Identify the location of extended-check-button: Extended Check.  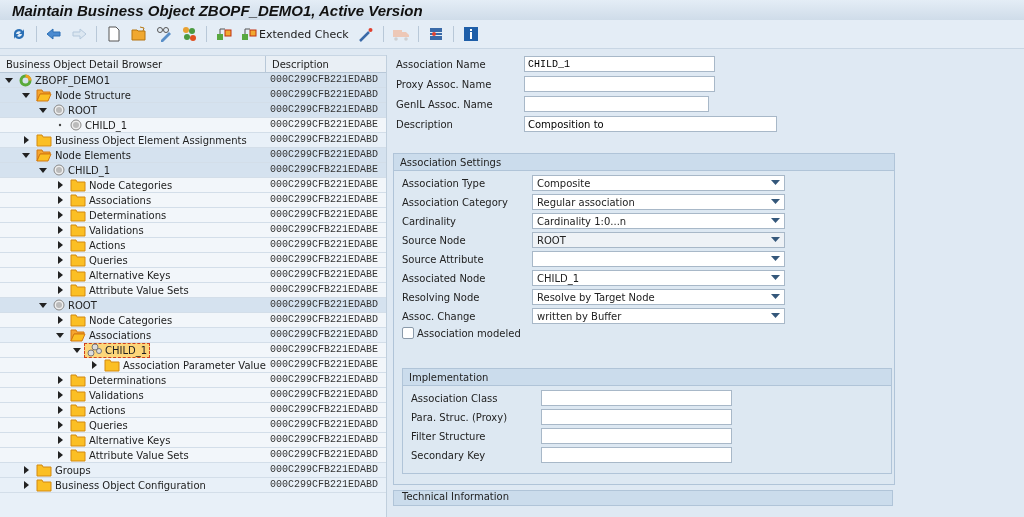
(295, 34).